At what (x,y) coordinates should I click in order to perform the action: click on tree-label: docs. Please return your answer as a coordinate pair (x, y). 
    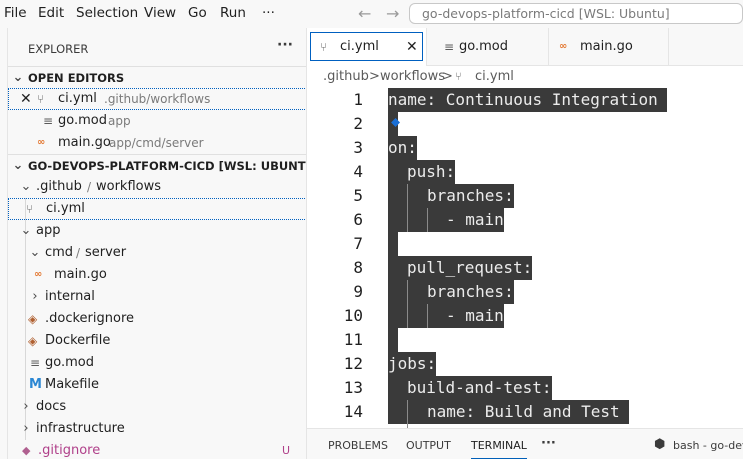
    Looking at the image, I should click on (51, 406).